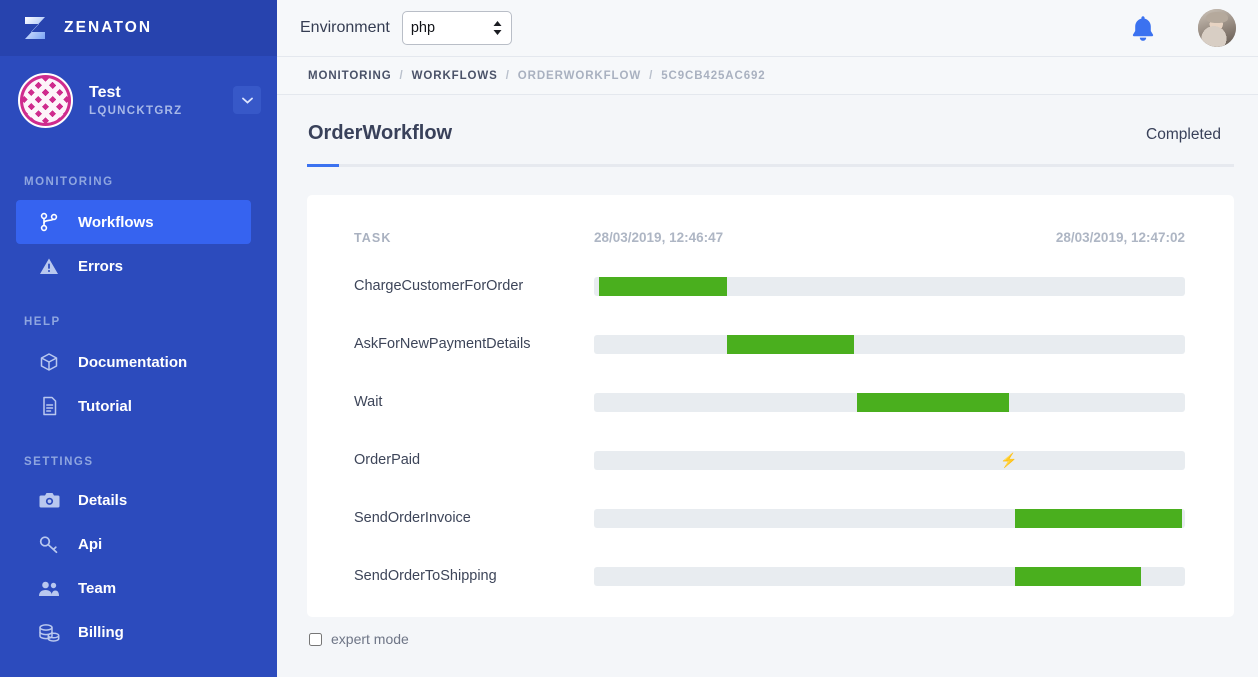 Image resolution: width=1258 pixels, height=677 pixels. Describe the element at coordinates (1120, 237) in the screenshot. I see `end-time: 28/03/2019, 12:47:02` at that location.